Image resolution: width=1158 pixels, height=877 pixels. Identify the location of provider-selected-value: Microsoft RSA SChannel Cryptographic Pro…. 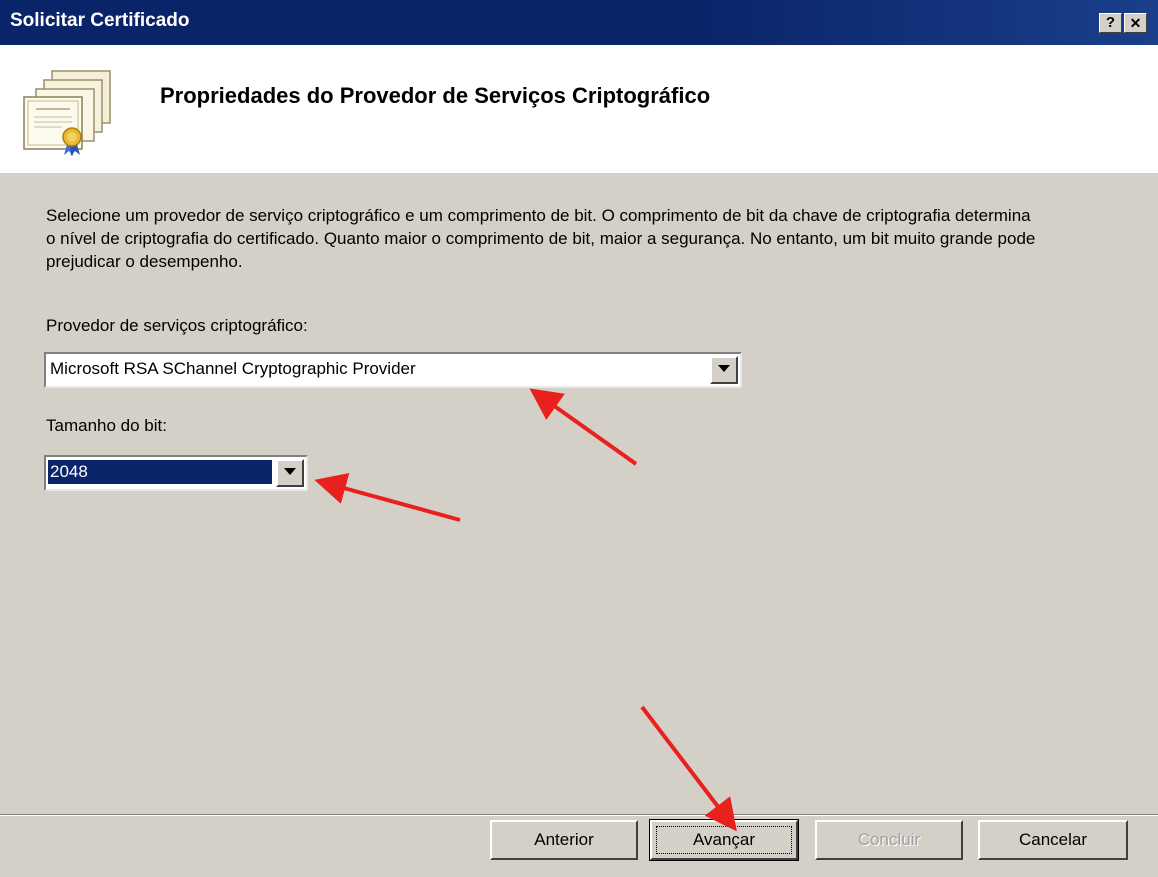
(233, 368).